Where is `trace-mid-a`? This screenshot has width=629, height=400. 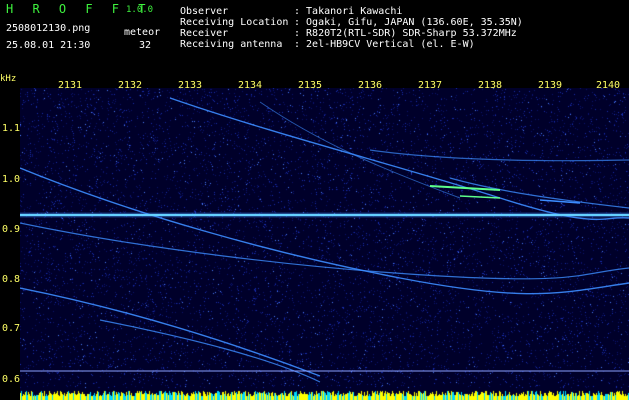
trace-mid-a is located at coordinates (324, 251).